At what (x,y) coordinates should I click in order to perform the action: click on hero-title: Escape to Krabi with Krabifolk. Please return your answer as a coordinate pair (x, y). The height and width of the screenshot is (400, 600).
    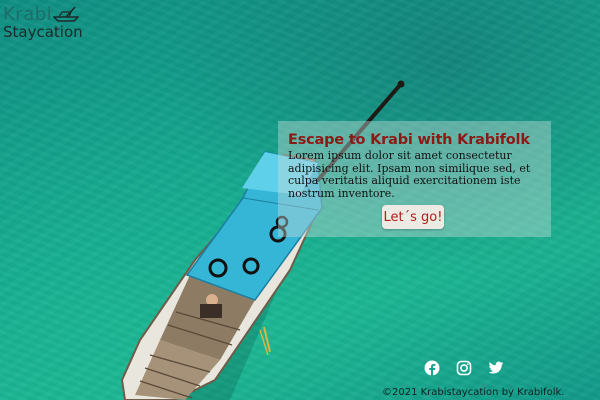
    Looking at the image, I should click on (409, 140).